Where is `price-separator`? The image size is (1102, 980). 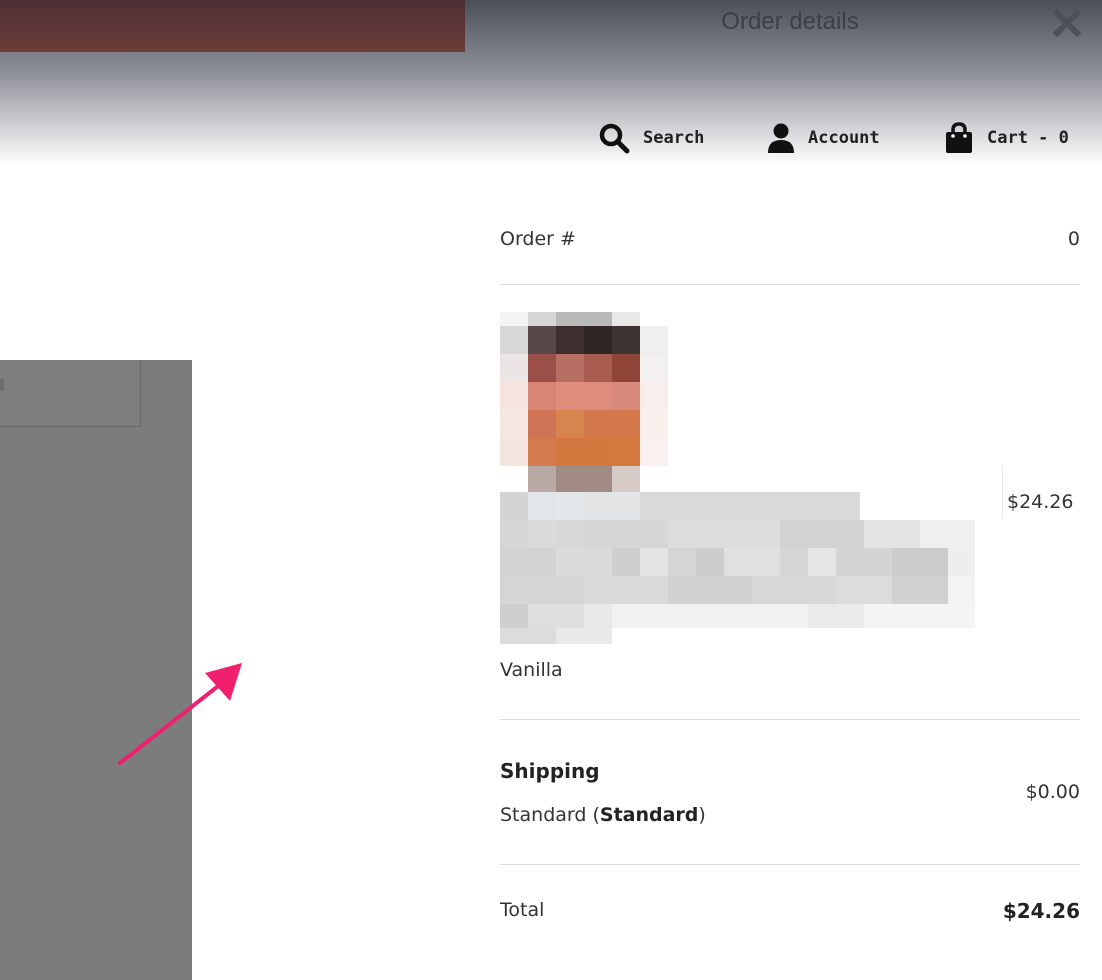 price-separator is located at coordinates (1002, 492).